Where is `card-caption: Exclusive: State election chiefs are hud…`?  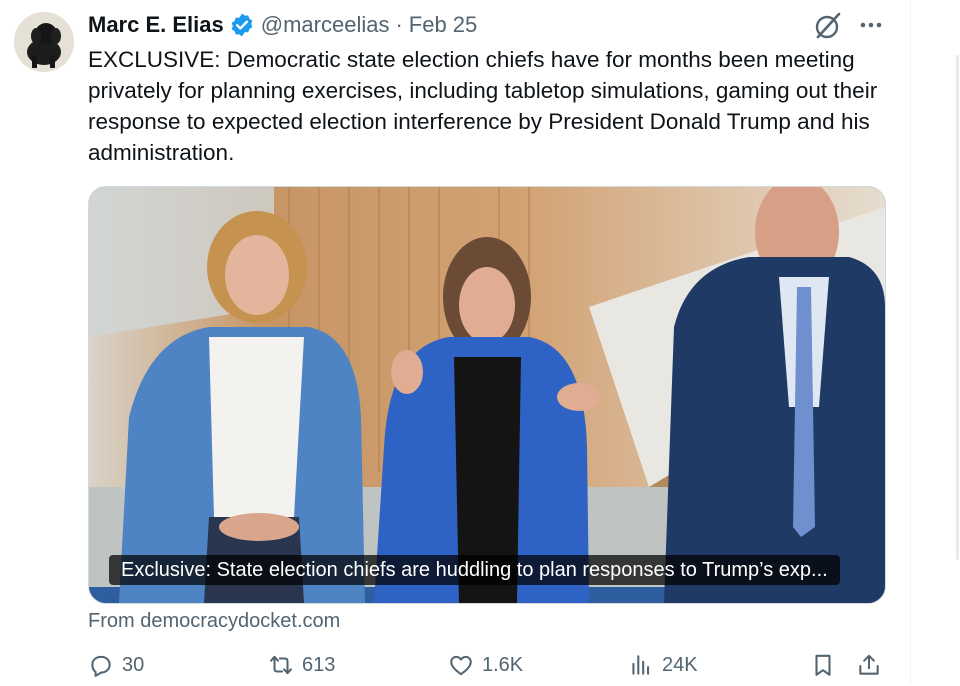 card-caption: Exclusive: State election chiefs are hud… is located at coordinates (474, 570).